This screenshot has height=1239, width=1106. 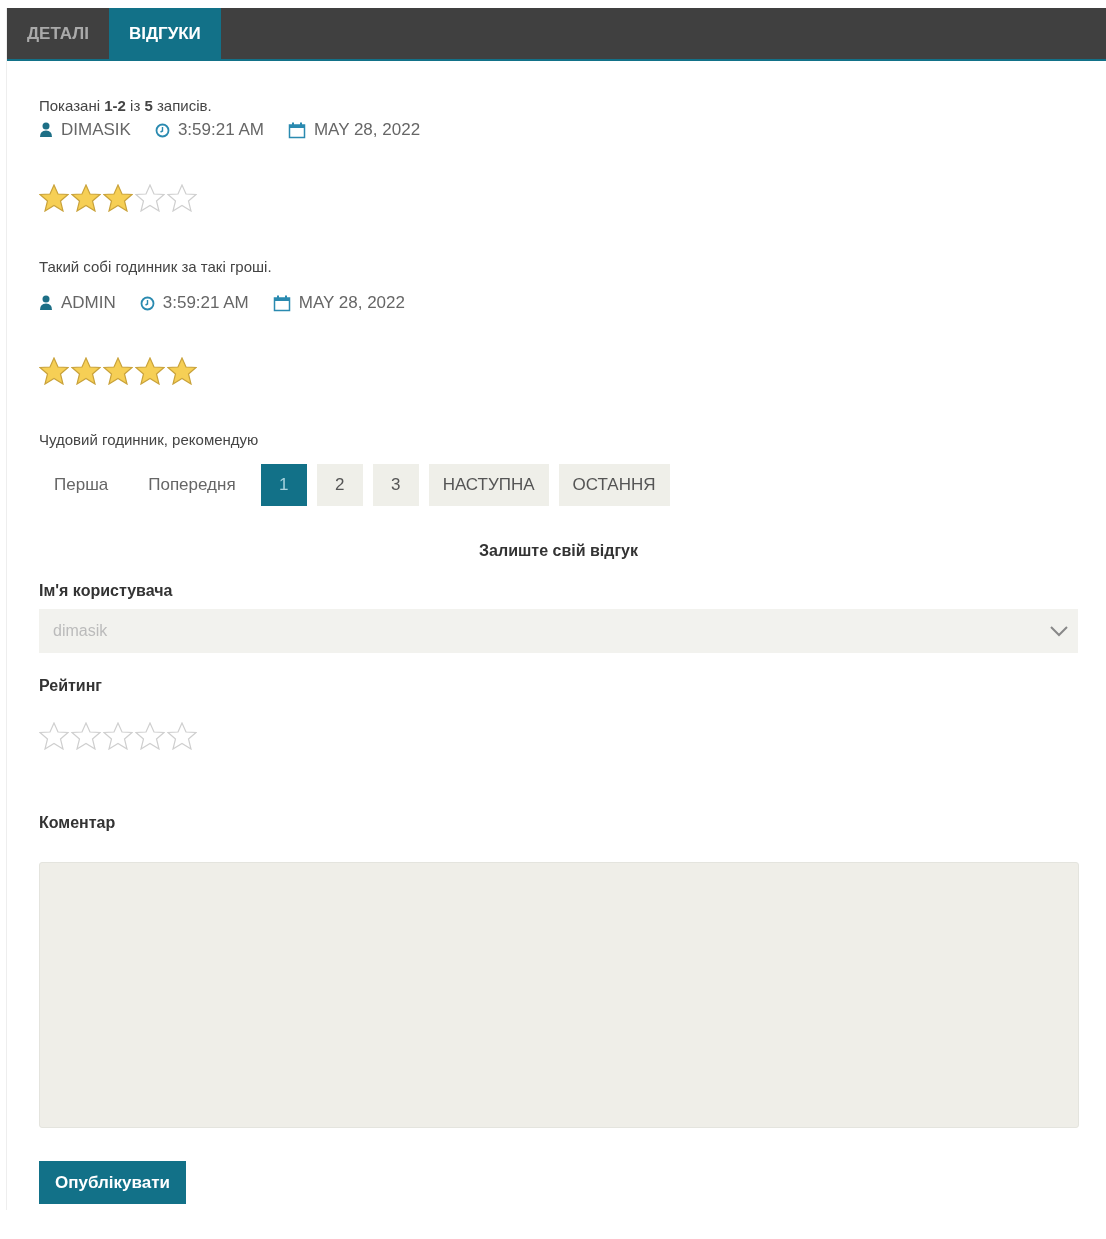 What do you see at coordinates (339, 485) in the screenshot?
I see `pagination-button: 2` at bounding box center [339, 485].